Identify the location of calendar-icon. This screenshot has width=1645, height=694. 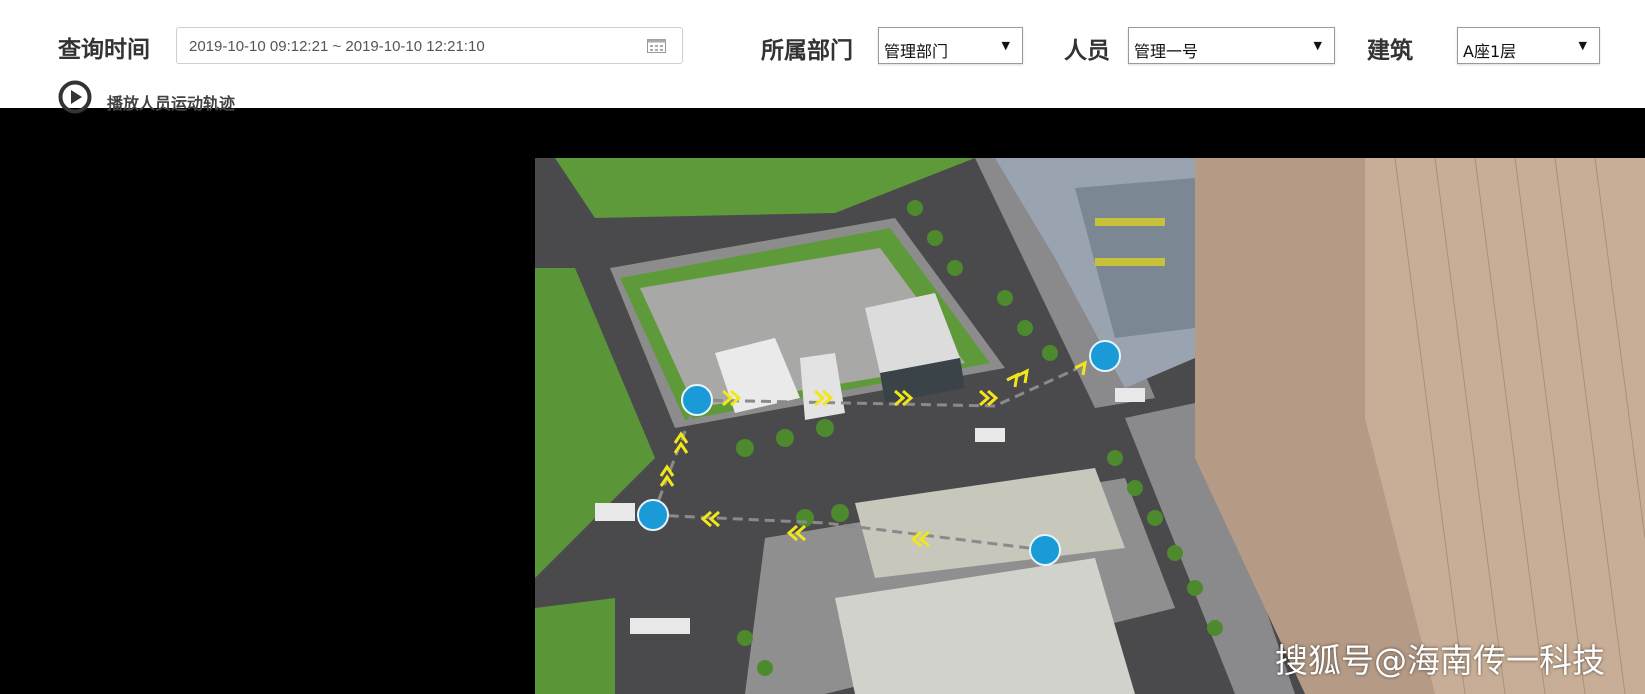
(656, 45).